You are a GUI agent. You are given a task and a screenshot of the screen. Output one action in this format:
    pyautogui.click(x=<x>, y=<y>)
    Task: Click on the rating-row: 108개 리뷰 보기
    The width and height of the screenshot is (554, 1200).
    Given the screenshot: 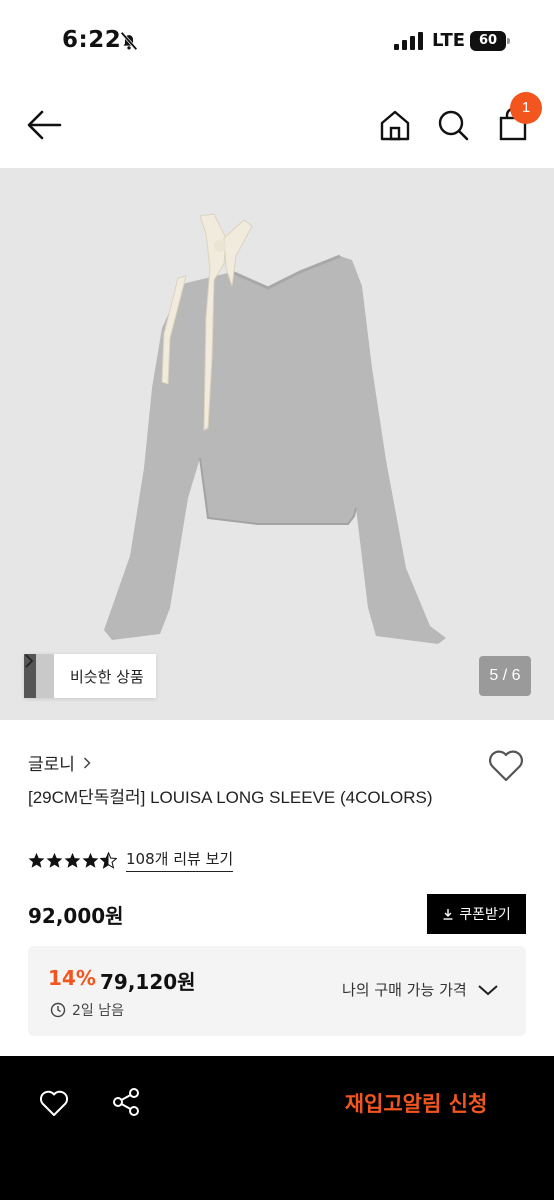 What is the action you would take?
    pyautogui.click(x=131, y=860)
    